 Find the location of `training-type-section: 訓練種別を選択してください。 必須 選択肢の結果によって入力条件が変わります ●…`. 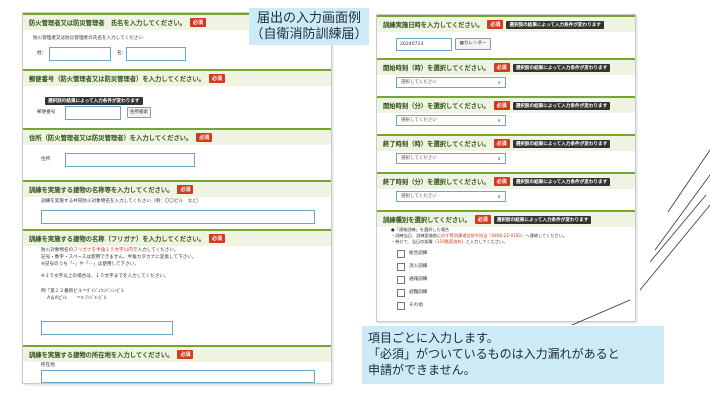

training-type-section: 訓練種別を選択してください。 必須 選択肢の結果によって入力条件が変わります ●… is located at coordinates (506, 265).